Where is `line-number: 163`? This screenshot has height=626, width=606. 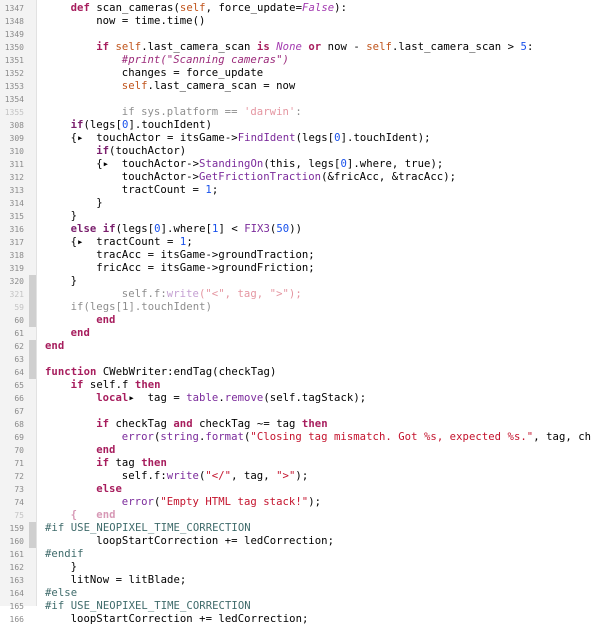
line-number: 163 is located at coordinates (16, 580).